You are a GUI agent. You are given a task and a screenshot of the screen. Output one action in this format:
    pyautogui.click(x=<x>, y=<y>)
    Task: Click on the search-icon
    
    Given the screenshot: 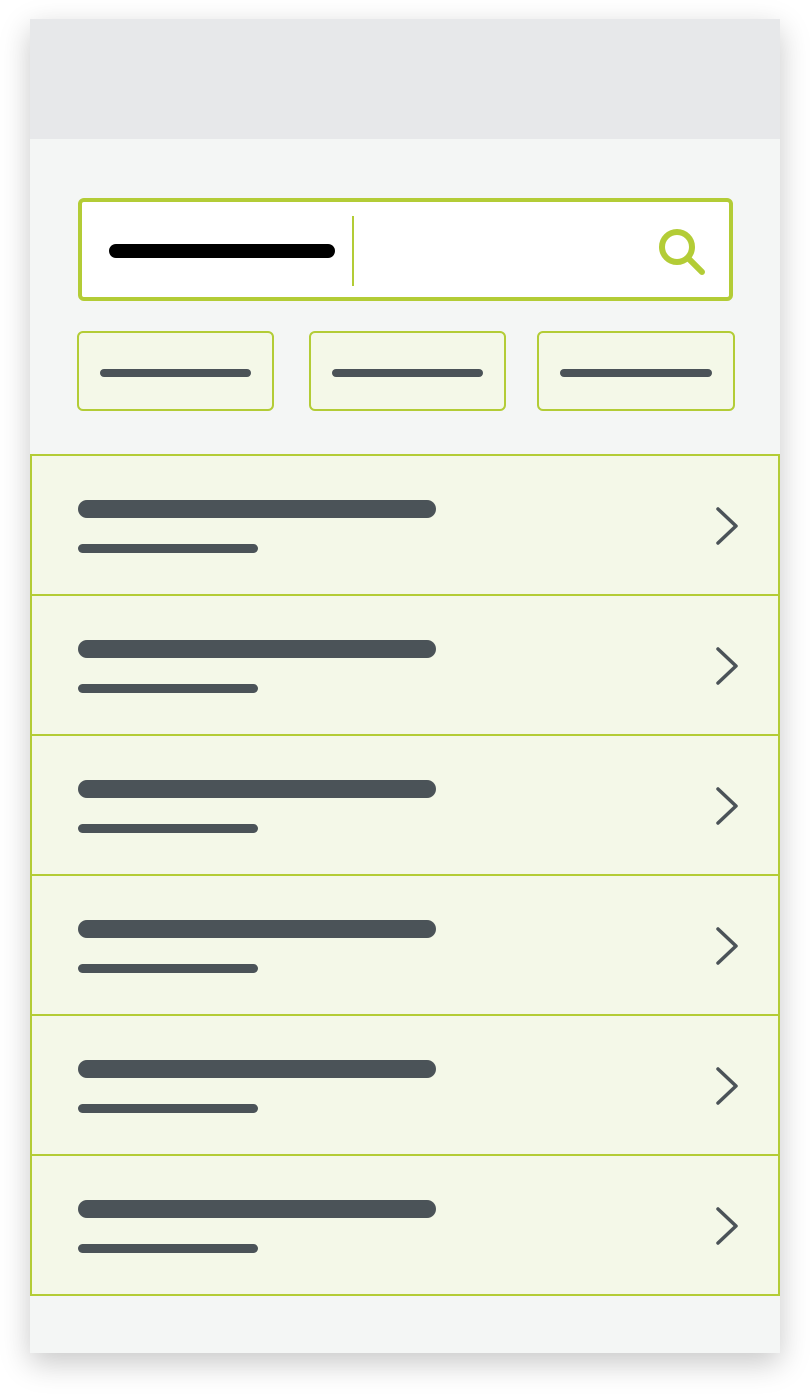 What is the action you would take?
    pyautogui.click(x=682, y=252)
    